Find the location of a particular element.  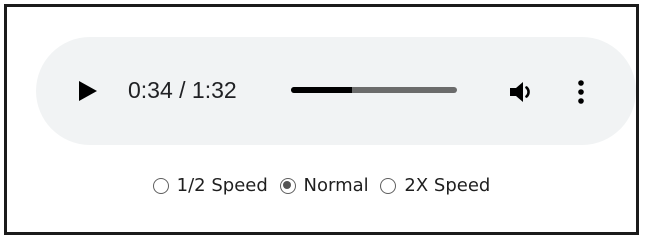

speed-label-normal: Normal is located at coordinates (336, 185).